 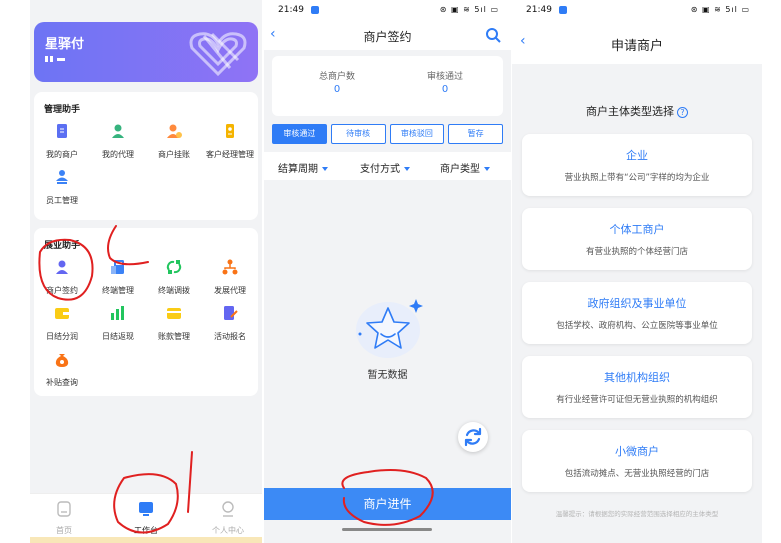 I want to click on org-tree-icon, so click(x=230, y=267).